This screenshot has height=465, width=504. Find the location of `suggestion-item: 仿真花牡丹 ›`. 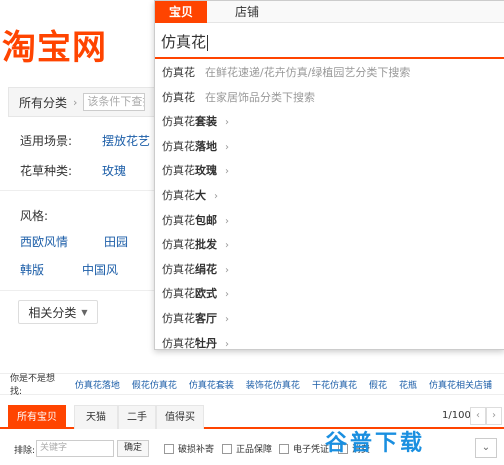

suggestion-item: 仿真花牡丹 › is located at coordinates (329, 344).